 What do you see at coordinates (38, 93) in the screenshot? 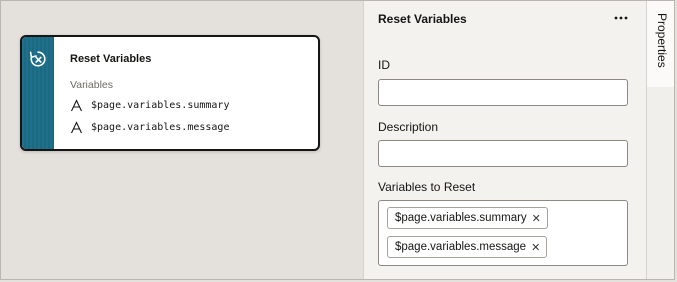
I see `card-accent-strip` at bounding box center [38, 93].